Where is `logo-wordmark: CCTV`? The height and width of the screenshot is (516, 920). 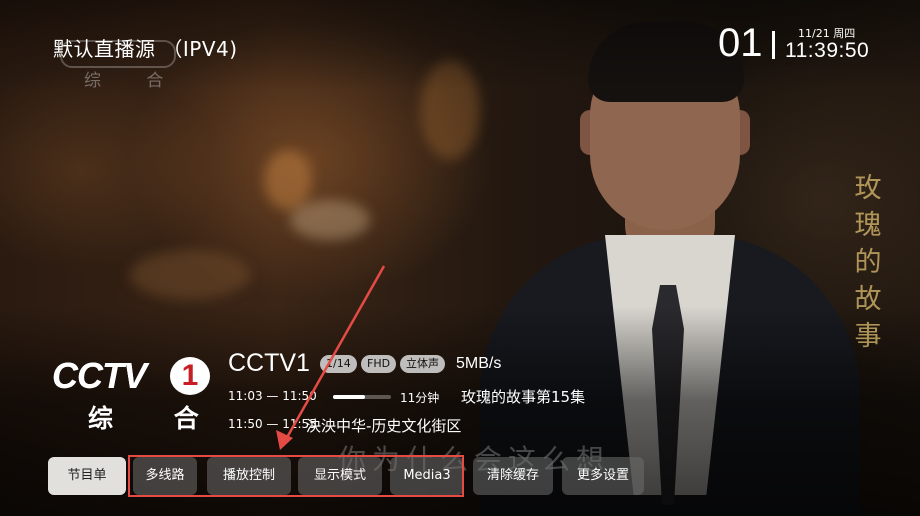 logo-wordmark: CCTV is located at coordinates (99, 375).